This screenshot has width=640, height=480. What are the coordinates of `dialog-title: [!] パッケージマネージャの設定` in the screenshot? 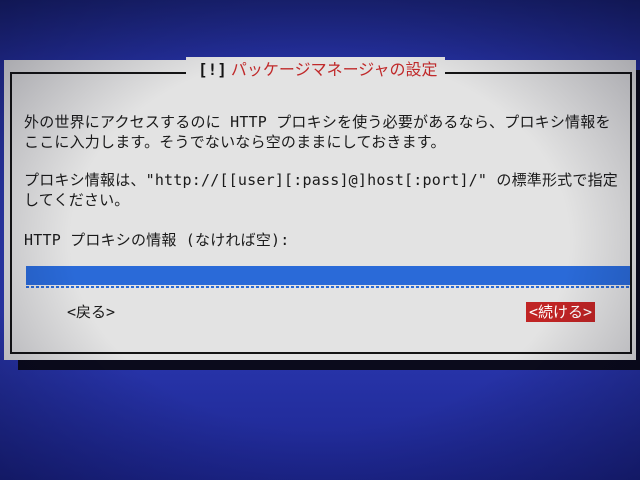 It's located at (316, 70).